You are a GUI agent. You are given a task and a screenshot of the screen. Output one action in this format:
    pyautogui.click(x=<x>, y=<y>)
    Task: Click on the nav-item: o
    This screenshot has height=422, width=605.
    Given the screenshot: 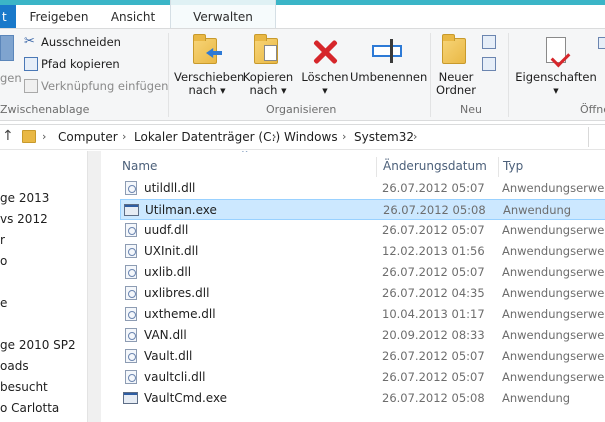 What is the action you would take?
    pyautogui.click(x=3, y=261)
    